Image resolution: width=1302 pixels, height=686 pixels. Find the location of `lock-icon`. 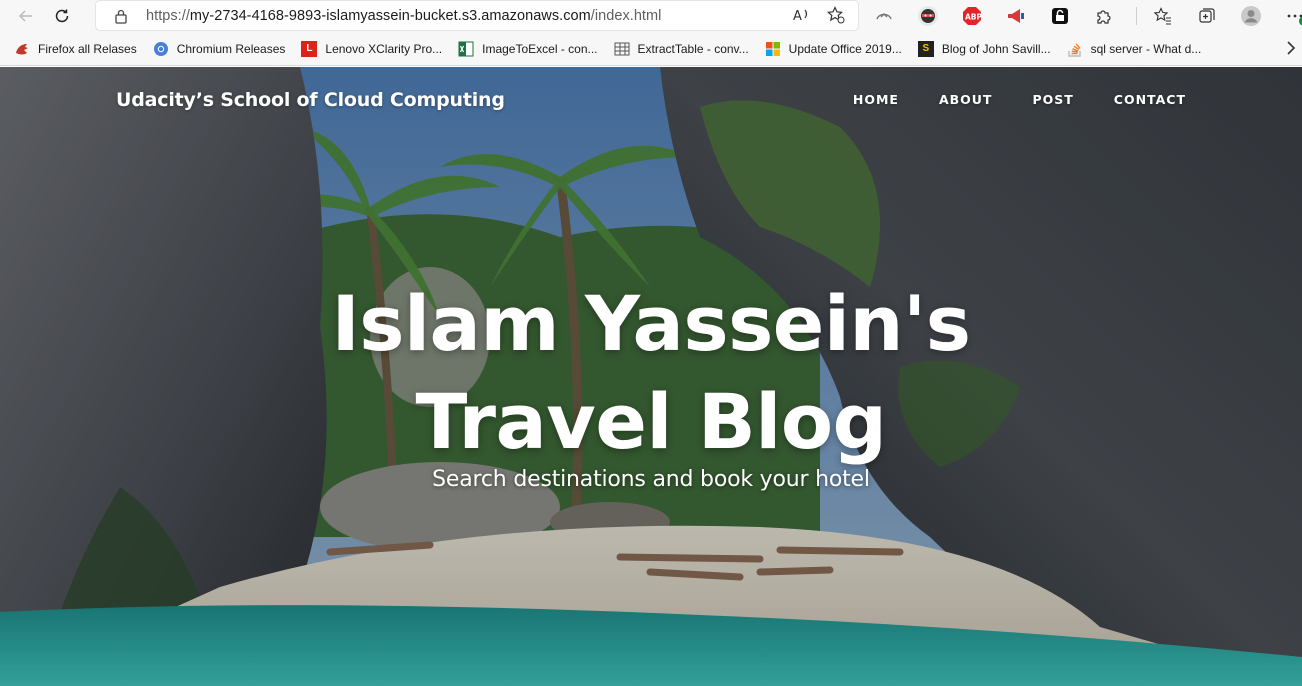

lock-icon is located at coordinates (123, 16).